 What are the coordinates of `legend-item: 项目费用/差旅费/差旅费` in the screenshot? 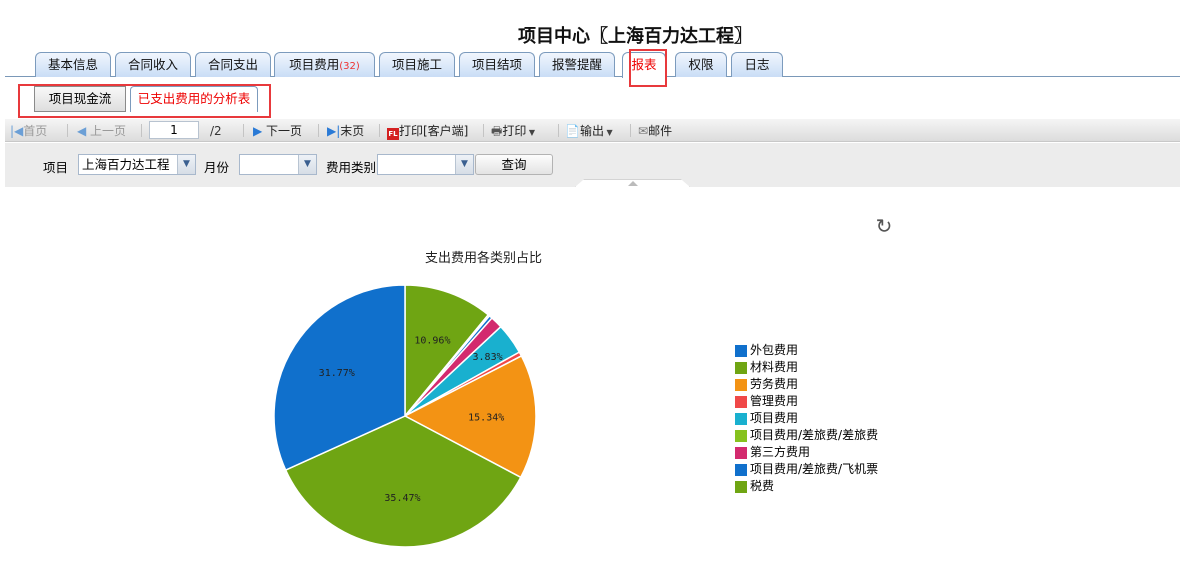 It's located at (806, 435).